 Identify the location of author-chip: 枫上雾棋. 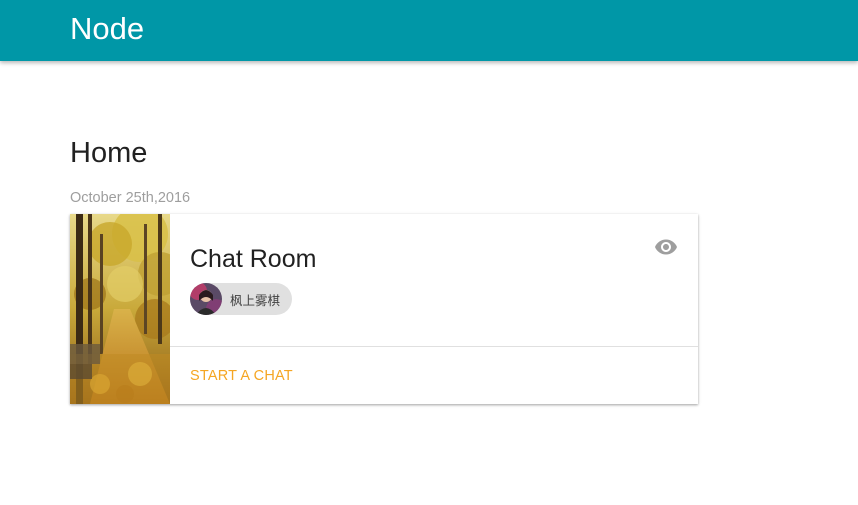
(241, 299).